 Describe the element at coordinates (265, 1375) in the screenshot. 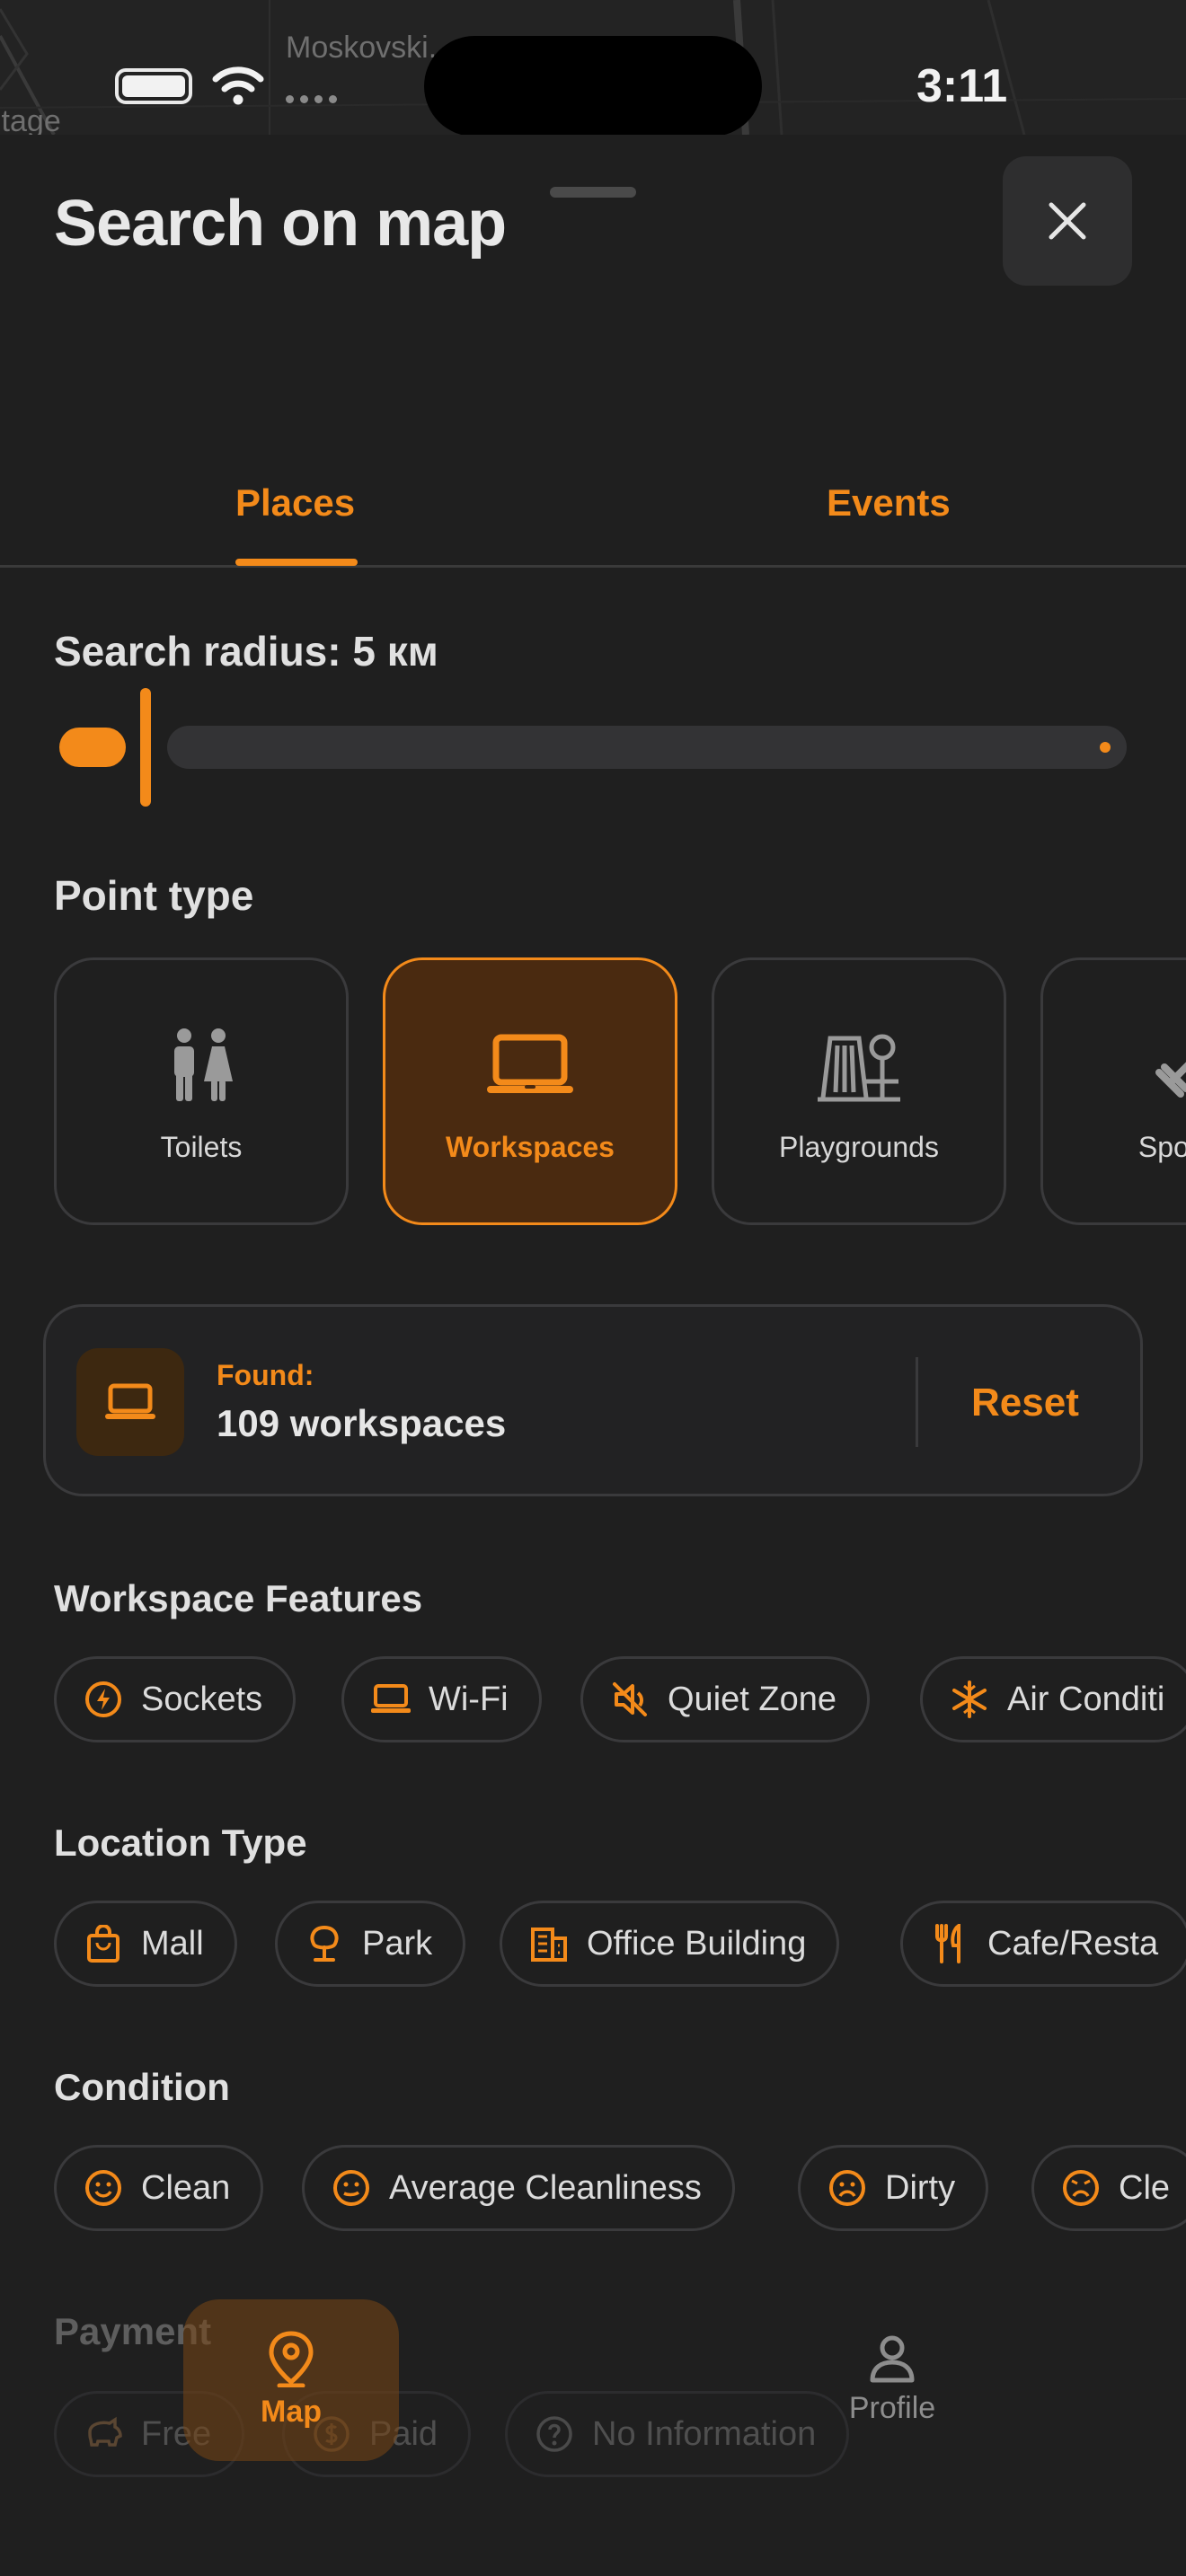

I see `found-label: Found:` at that location.